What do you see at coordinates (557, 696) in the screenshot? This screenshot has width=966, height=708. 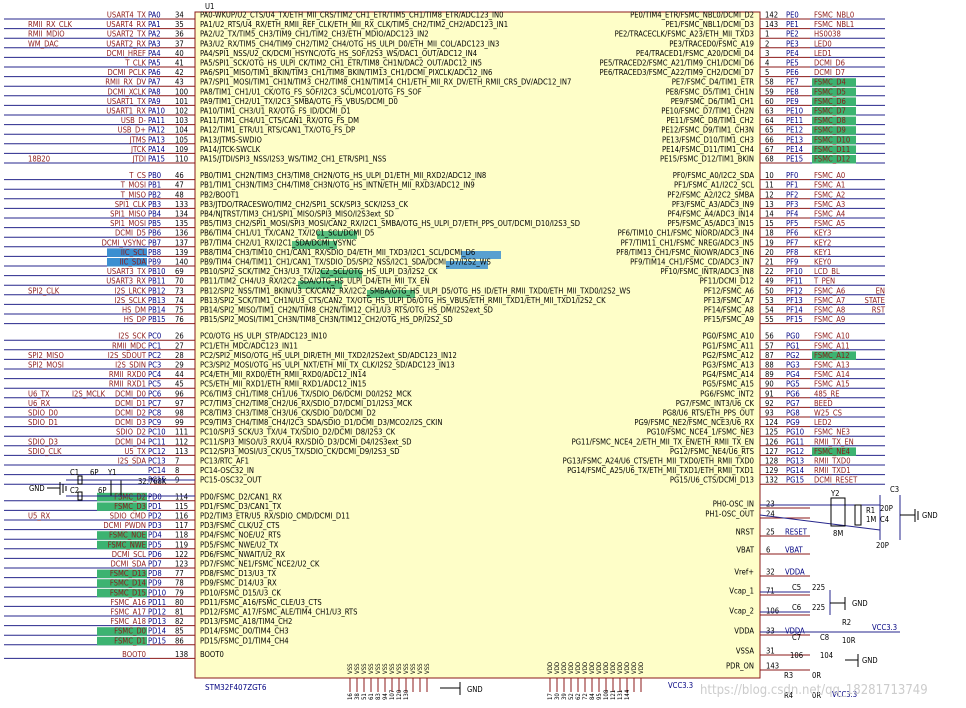 I see `vdd-number: 30` at bounding box center [557, 696].